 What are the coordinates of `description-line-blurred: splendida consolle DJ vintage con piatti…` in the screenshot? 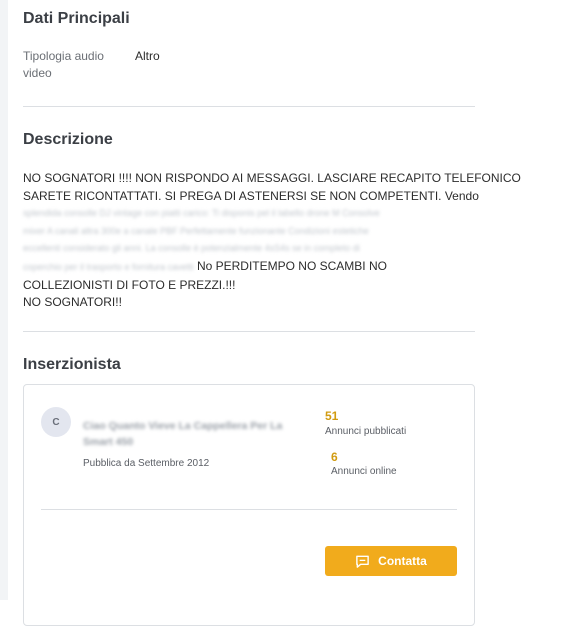 It's located at (201, 213).